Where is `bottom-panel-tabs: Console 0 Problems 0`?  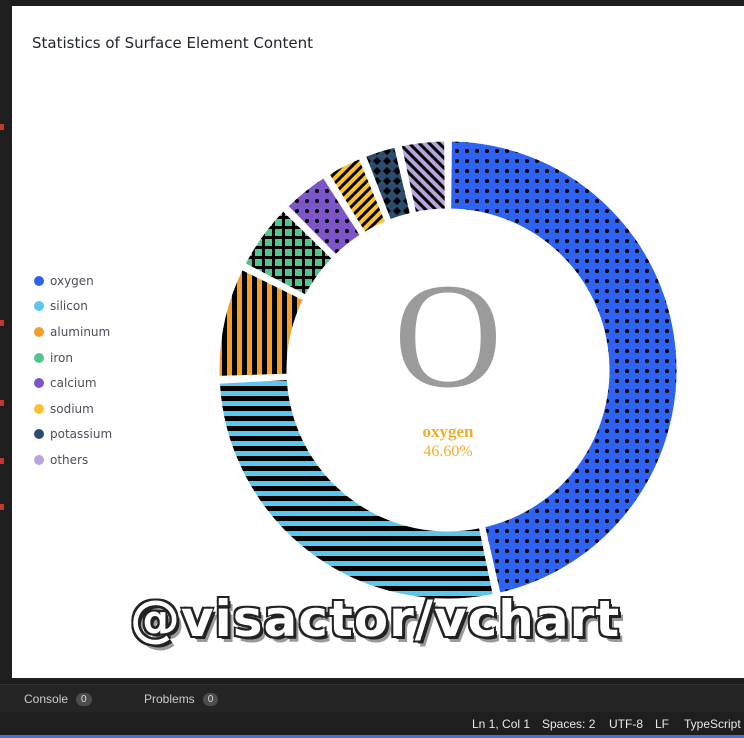 bottom-panel-tabs: Console 0 Problems 0 is located at coordinates (372, 698).